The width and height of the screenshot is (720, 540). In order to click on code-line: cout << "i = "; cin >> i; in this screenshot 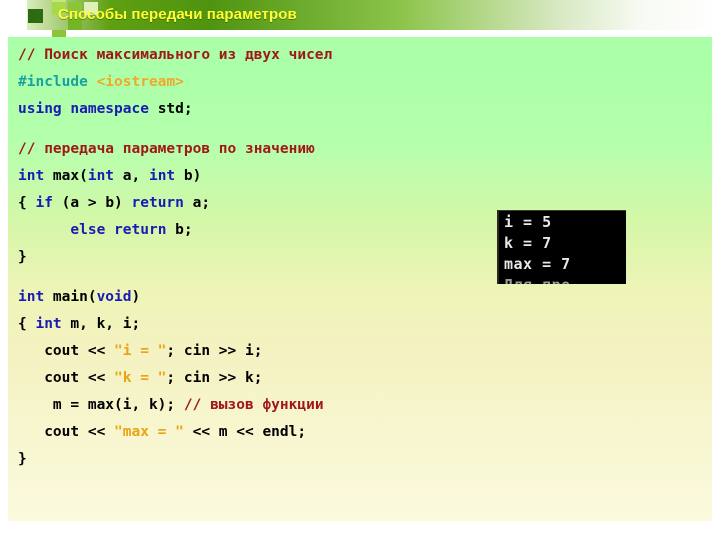, I will do `click(175, 351)`.